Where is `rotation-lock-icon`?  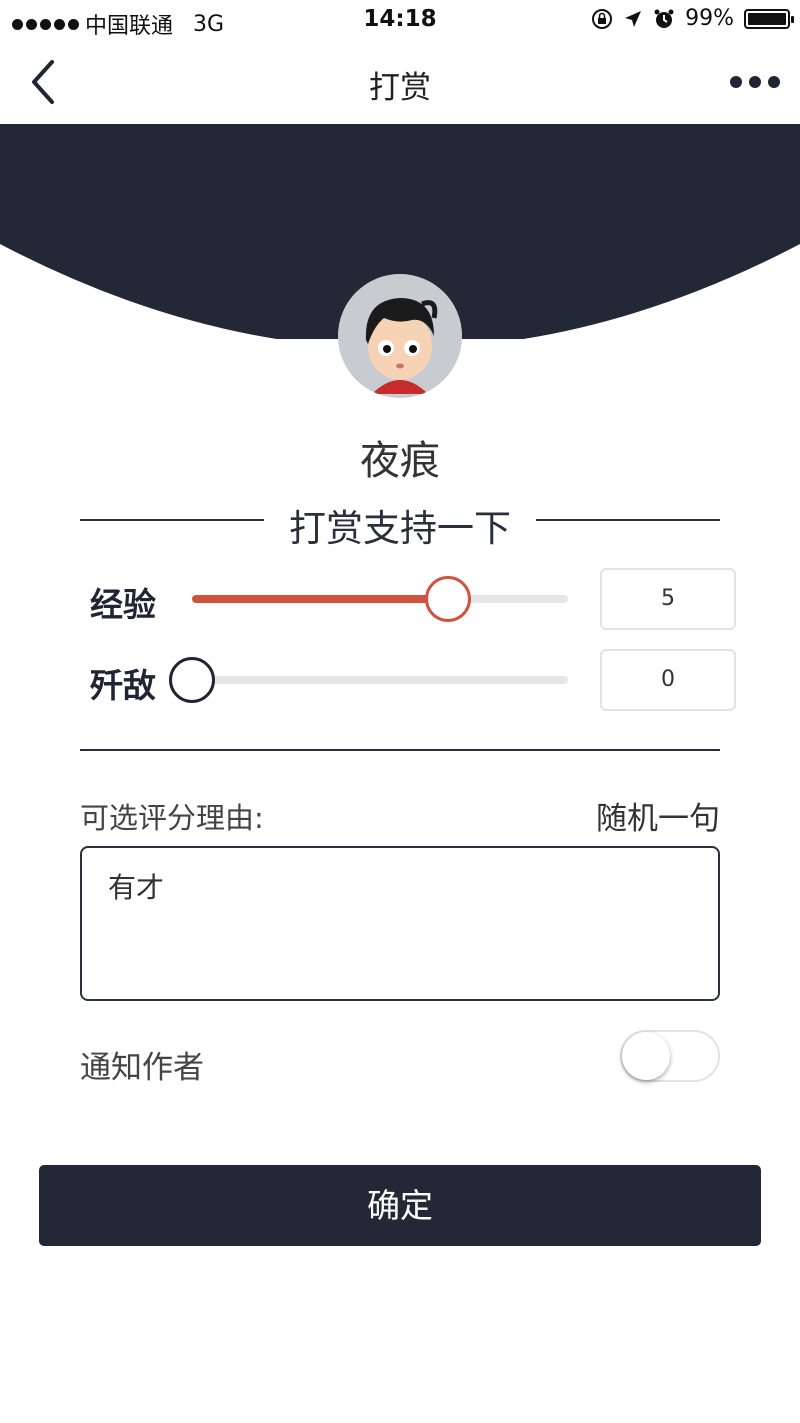 rotation-lock-icon is located at coordinates (602, 18).